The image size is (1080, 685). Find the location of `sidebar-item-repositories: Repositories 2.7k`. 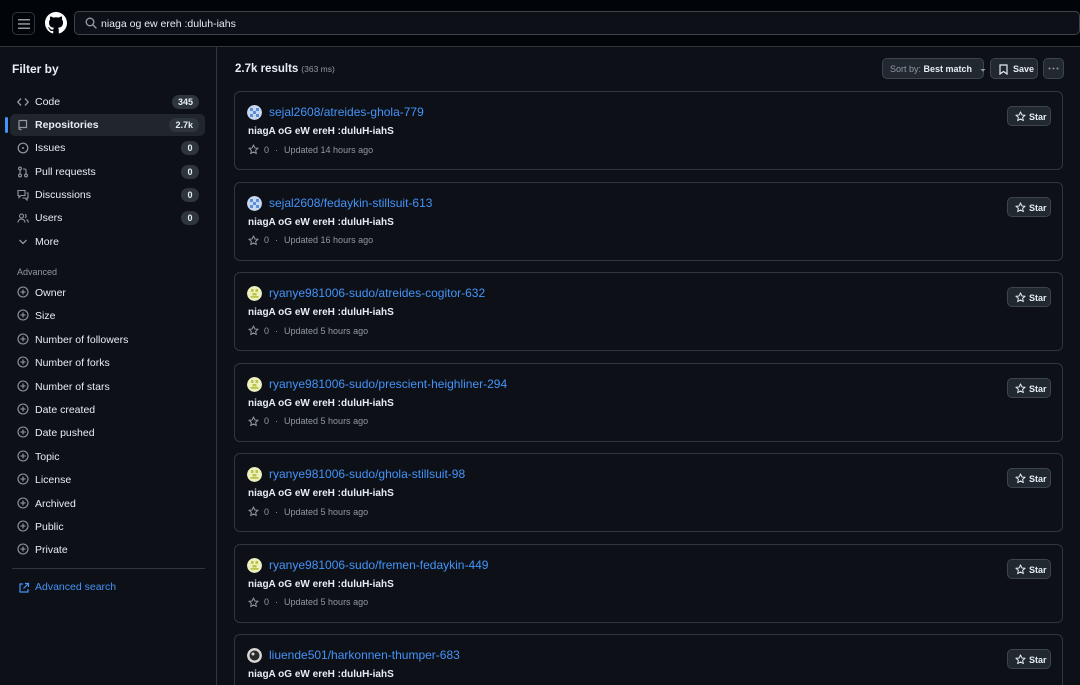

sidebar-item-repositories: Repositories 2.7k is located at coordinates (105, 125).